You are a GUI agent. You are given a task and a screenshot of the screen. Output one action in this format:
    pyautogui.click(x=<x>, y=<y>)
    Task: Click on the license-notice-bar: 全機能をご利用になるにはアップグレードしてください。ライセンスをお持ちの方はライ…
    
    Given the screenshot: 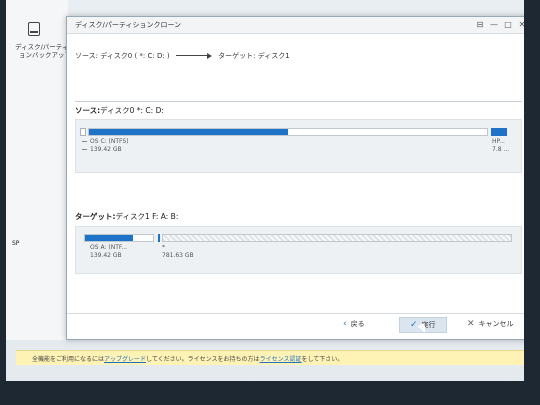 What is the action you would take?
    pyautogui.click(x=270, y=357)
    